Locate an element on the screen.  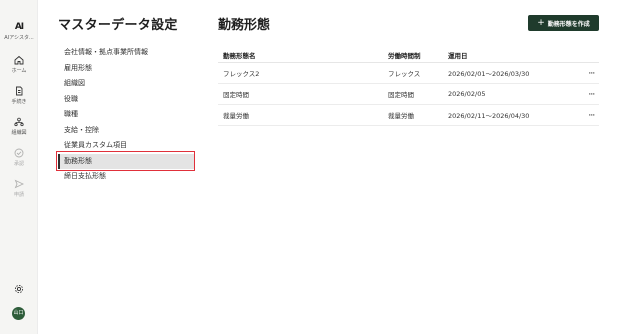
cell-system: 裁量労働 is located at coordinates (401, 116).